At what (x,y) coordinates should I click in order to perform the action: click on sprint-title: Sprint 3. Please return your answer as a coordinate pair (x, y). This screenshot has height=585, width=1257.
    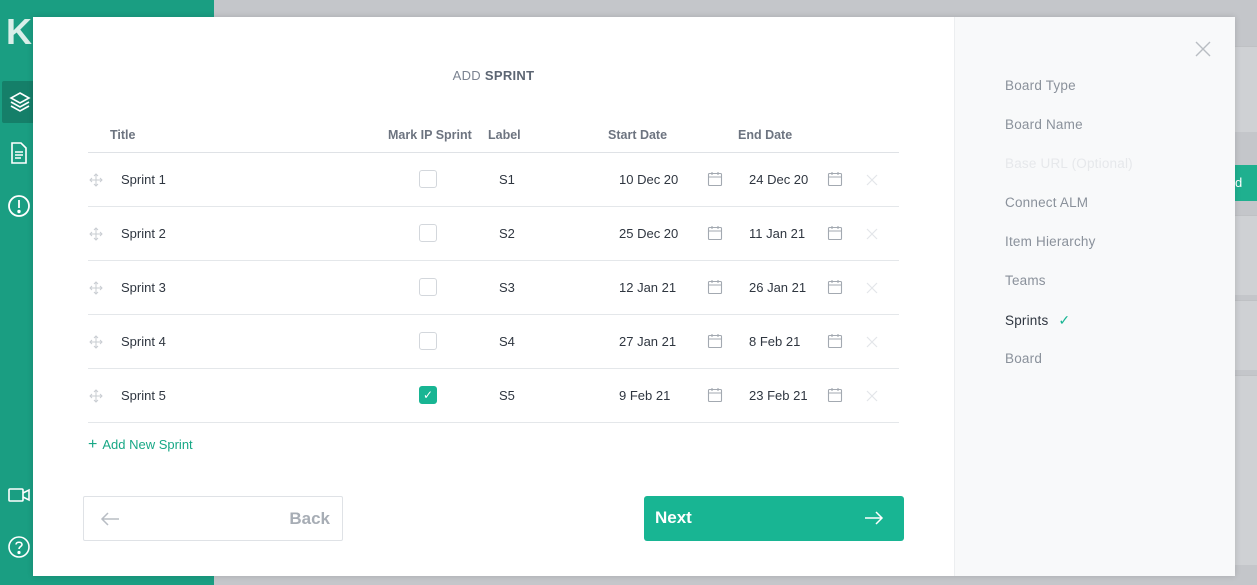
    Looking at the image, I should click on (143, 287).